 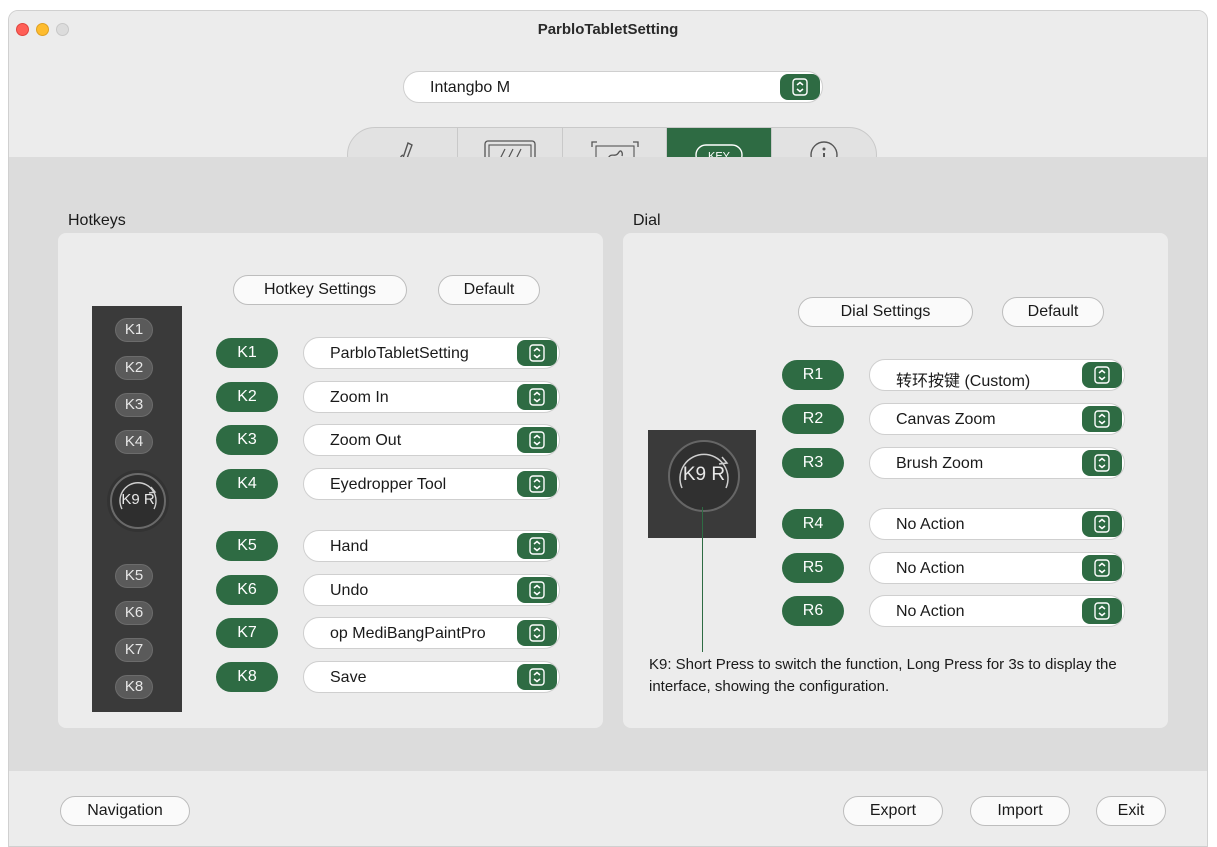 I want to click on hotkey-badge-k2: K2, so click(x=247, y=397).